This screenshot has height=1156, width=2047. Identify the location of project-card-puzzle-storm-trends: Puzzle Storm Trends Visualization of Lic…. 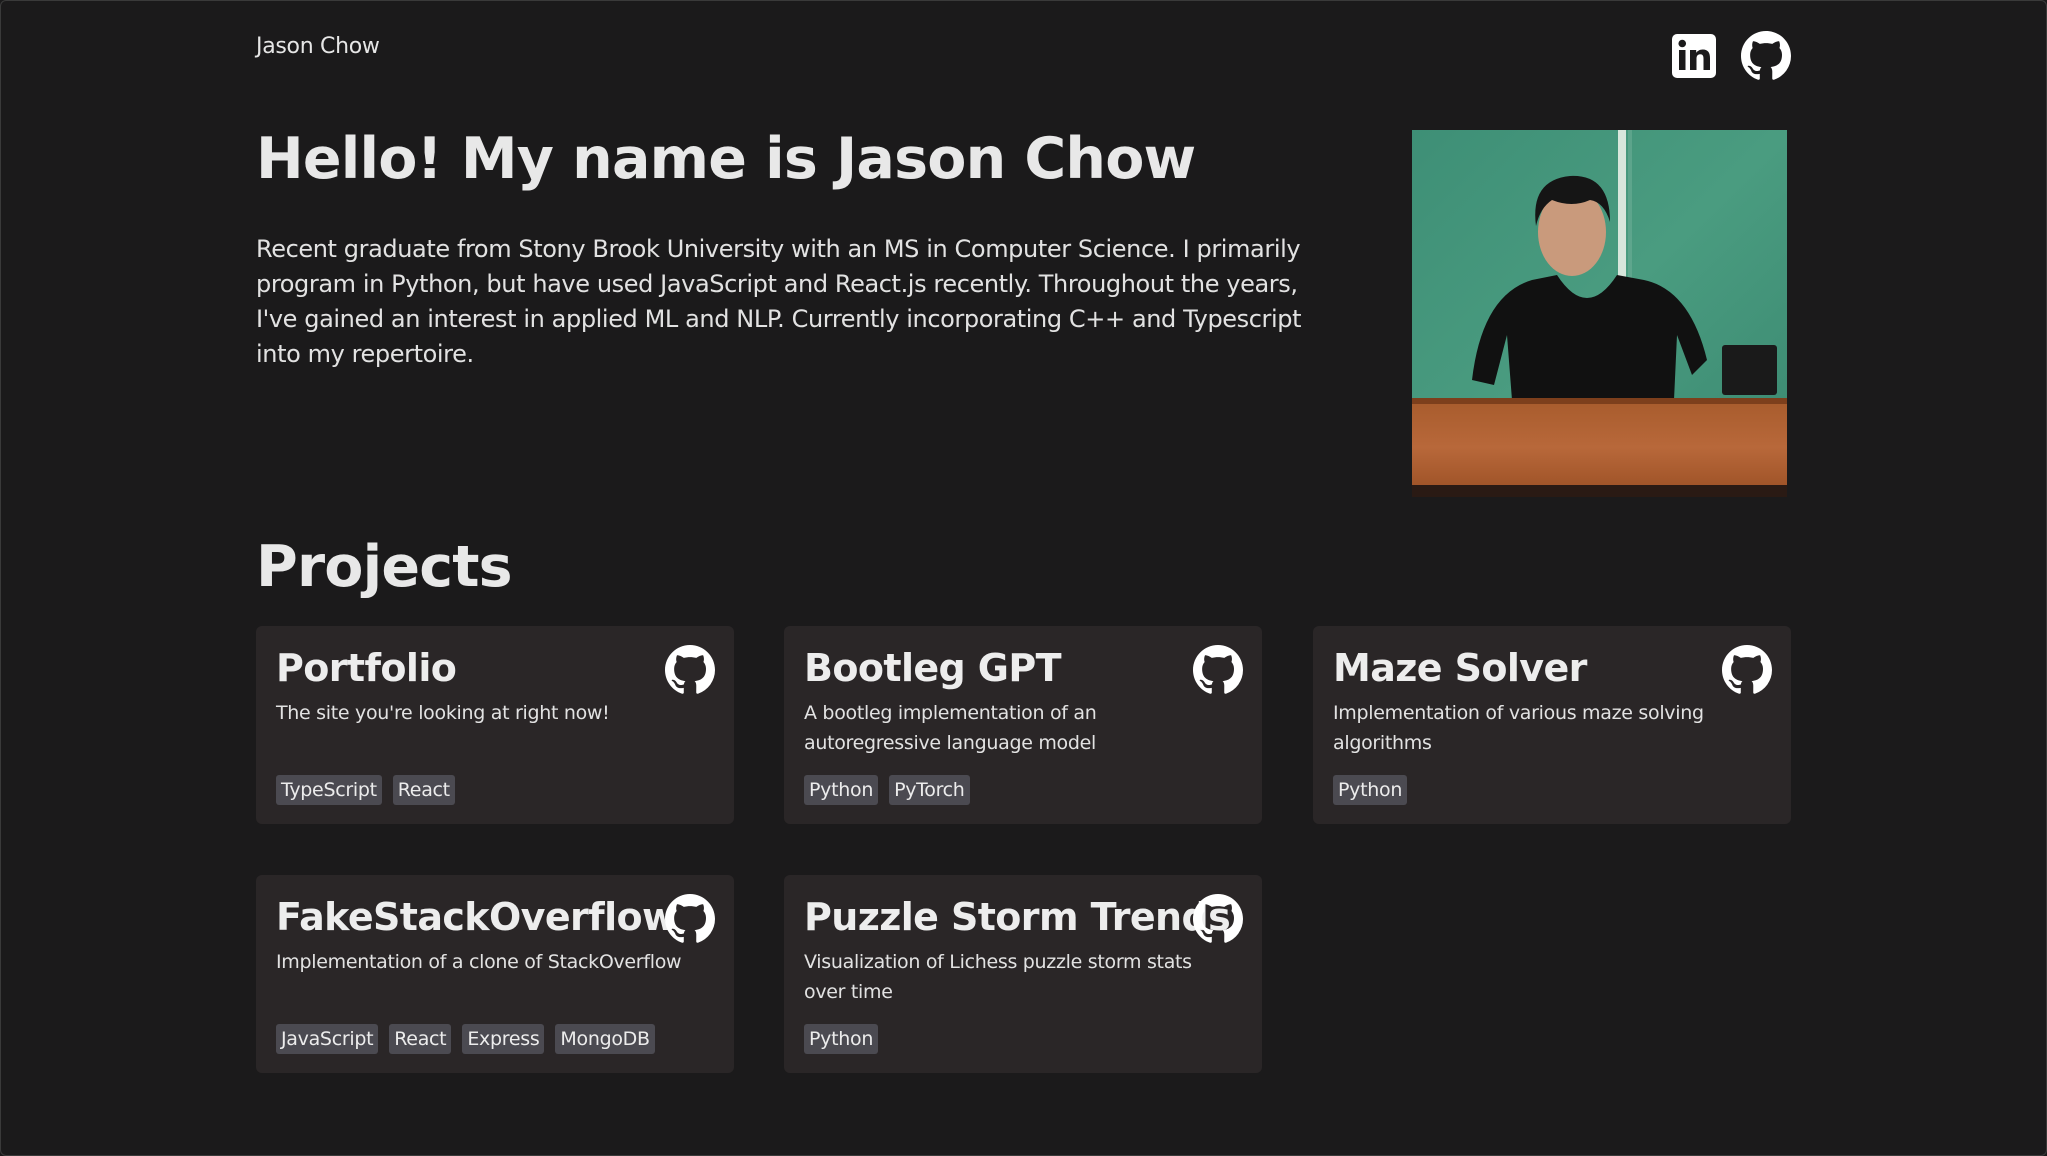
(1023, 974).